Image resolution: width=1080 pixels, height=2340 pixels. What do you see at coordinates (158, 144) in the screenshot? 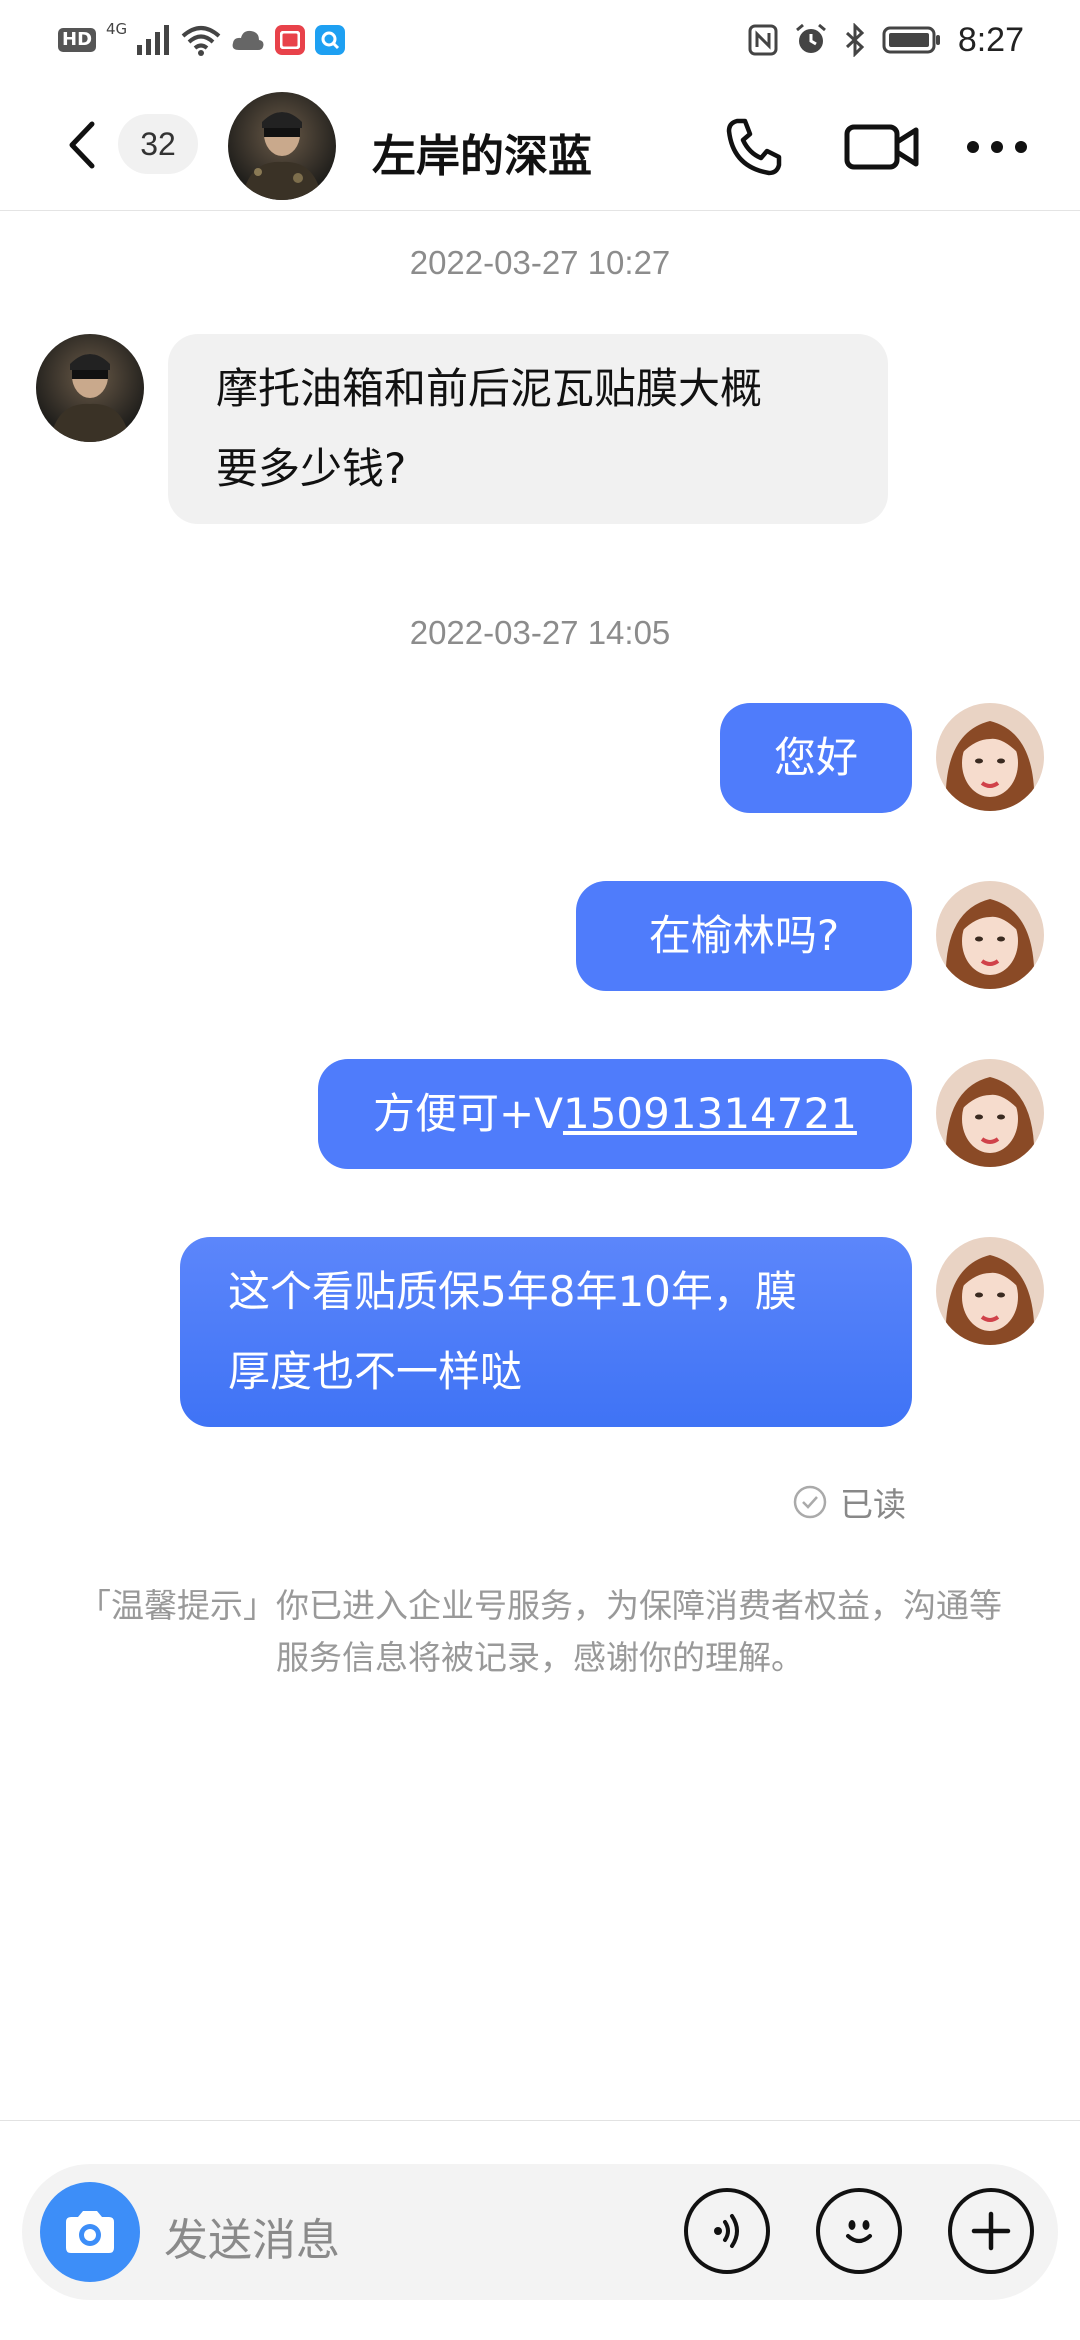
I see `unread-count-badge: 32` at bounding box center [158, 144].